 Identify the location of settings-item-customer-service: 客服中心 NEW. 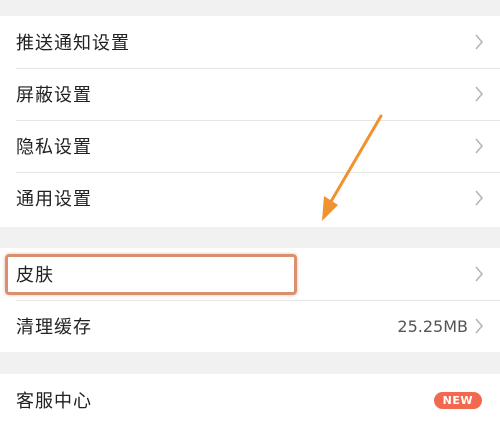
(250, 400).